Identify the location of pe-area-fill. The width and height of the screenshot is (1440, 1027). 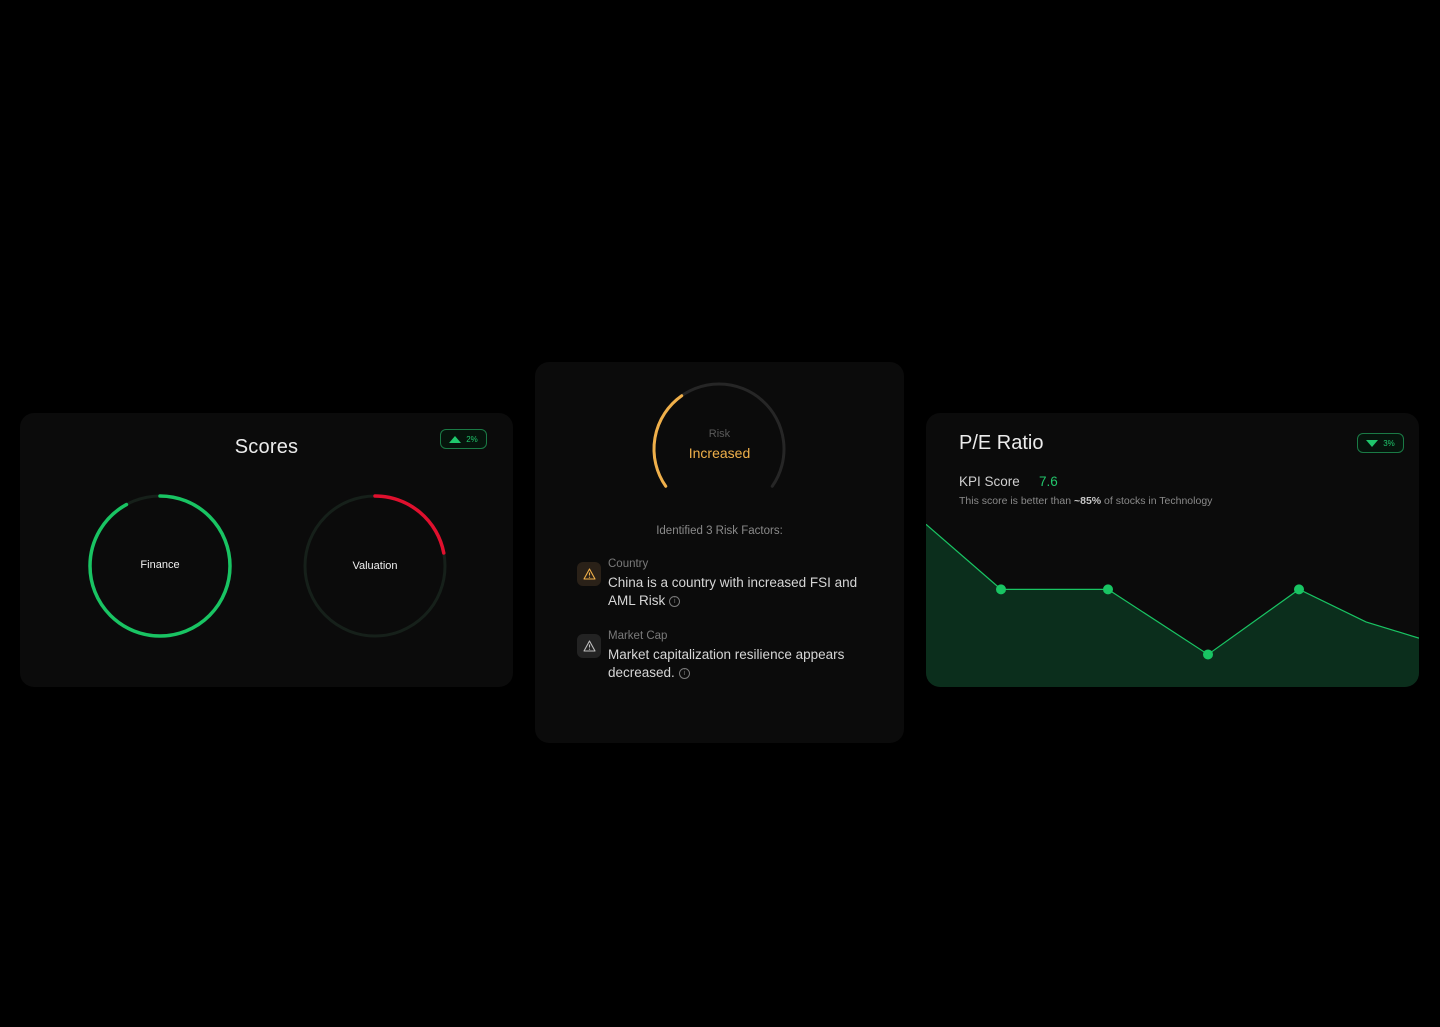
(1172, 605).